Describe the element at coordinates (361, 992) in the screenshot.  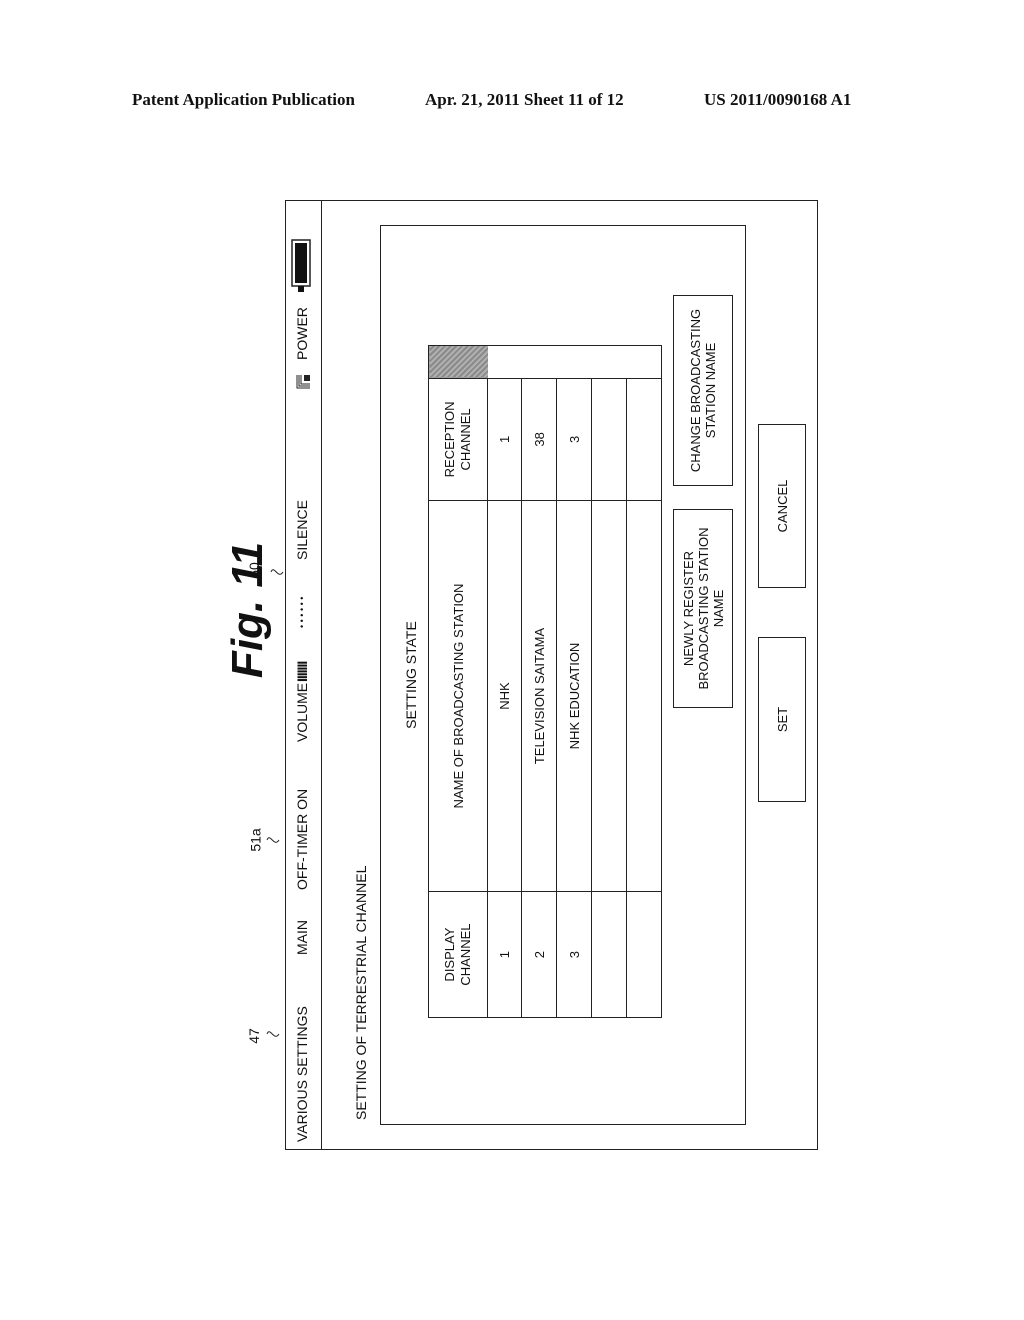
I see `screen-title: SETTING OF TERRESTRIAL CHANNEL` at that location.